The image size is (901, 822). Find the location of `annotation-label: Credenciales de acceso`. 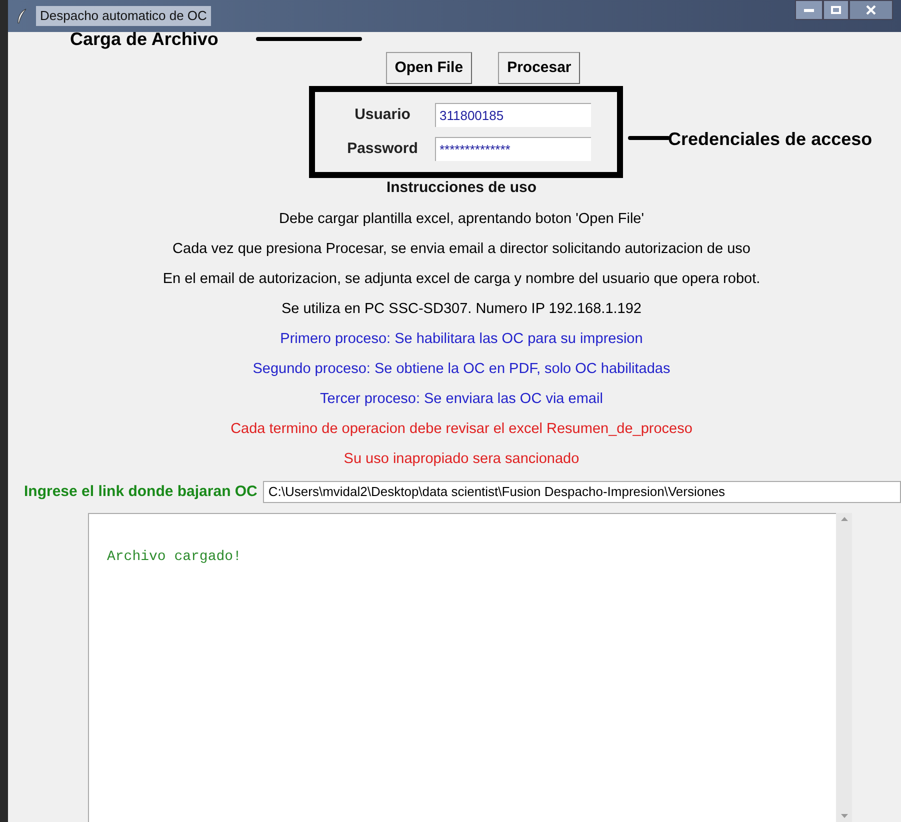

annotation-label: Credenciales de acceso is located at coordinates (770, 139).